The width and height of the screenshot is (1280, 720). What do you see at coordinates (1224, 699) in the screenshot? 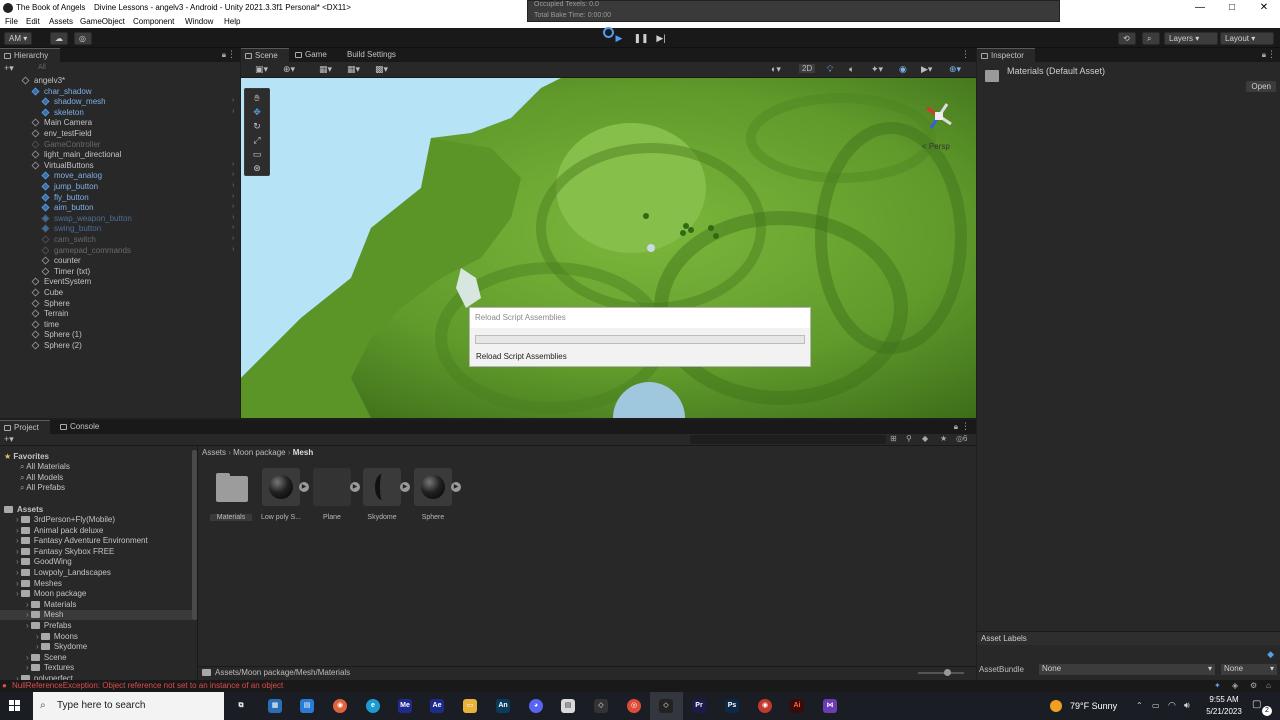
I see `clock-time: 9:55 AM` at bounding box center [1224, 699].